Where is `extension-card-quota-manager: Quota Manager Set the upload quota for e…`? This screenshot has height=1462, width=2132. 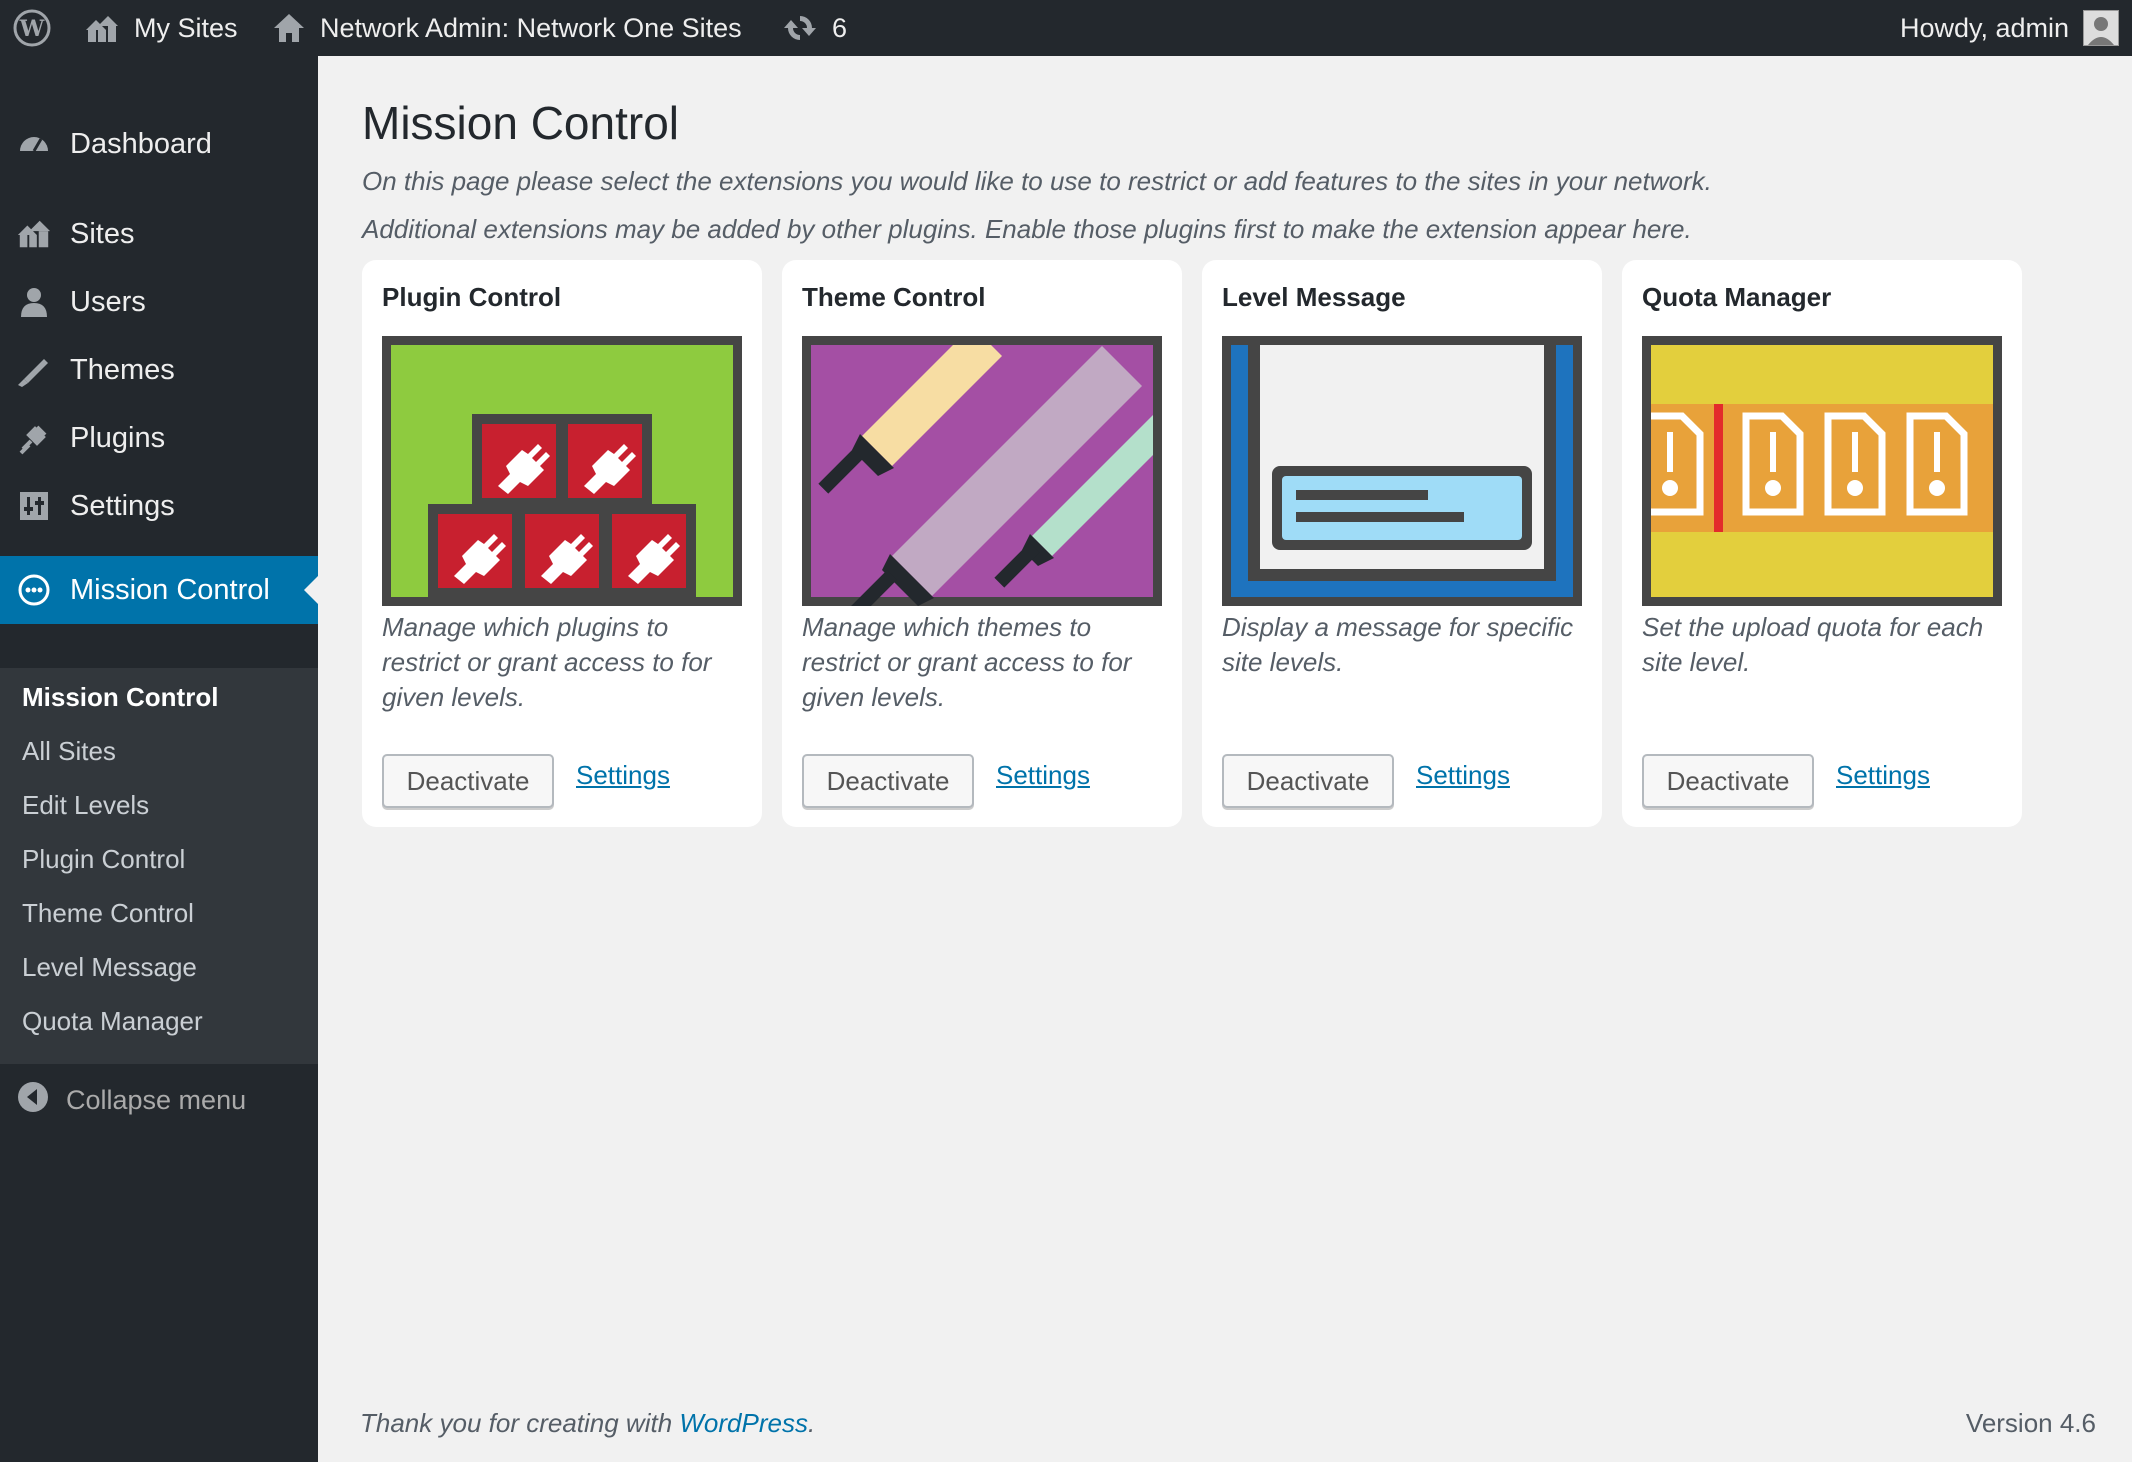 extension-card-quota-manager: Quota Manager Set the upload quota for e… is located at coordinates (1822, 543).